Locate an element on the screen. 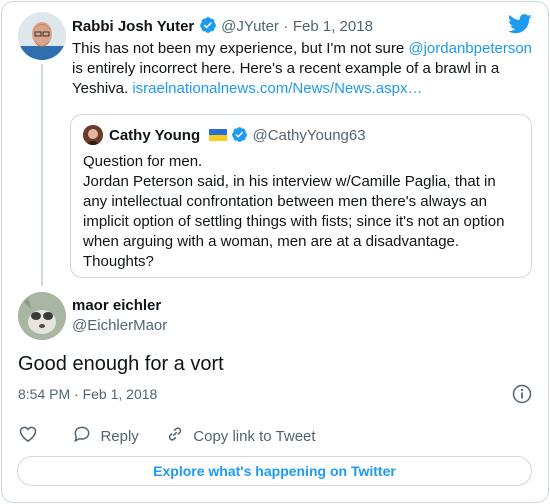  copy-link-button: Copy link to Tweet is located at coordinates (240, 436).